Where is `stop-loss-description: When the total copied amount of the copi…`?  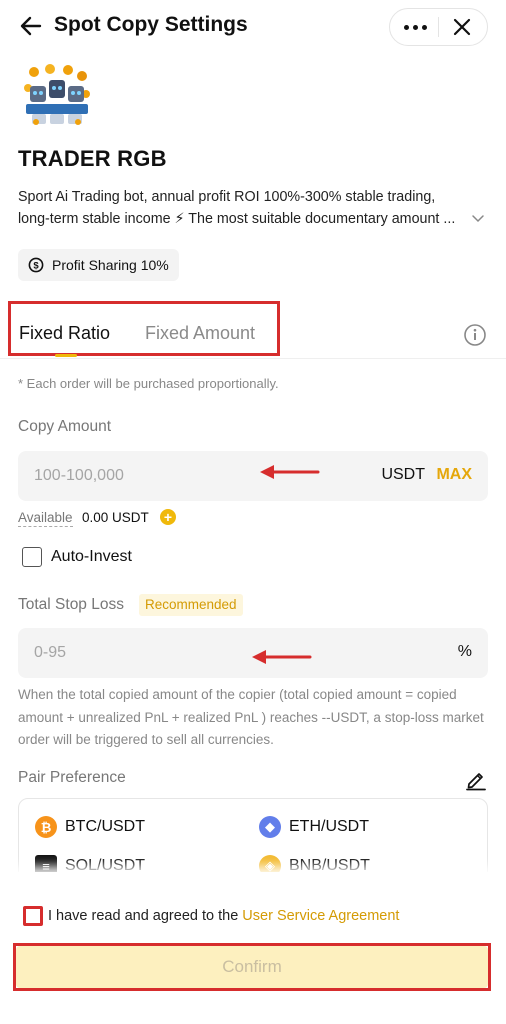
stop-loss-description: When the total copied amount of the copi… is located at coordinates (251, 717).